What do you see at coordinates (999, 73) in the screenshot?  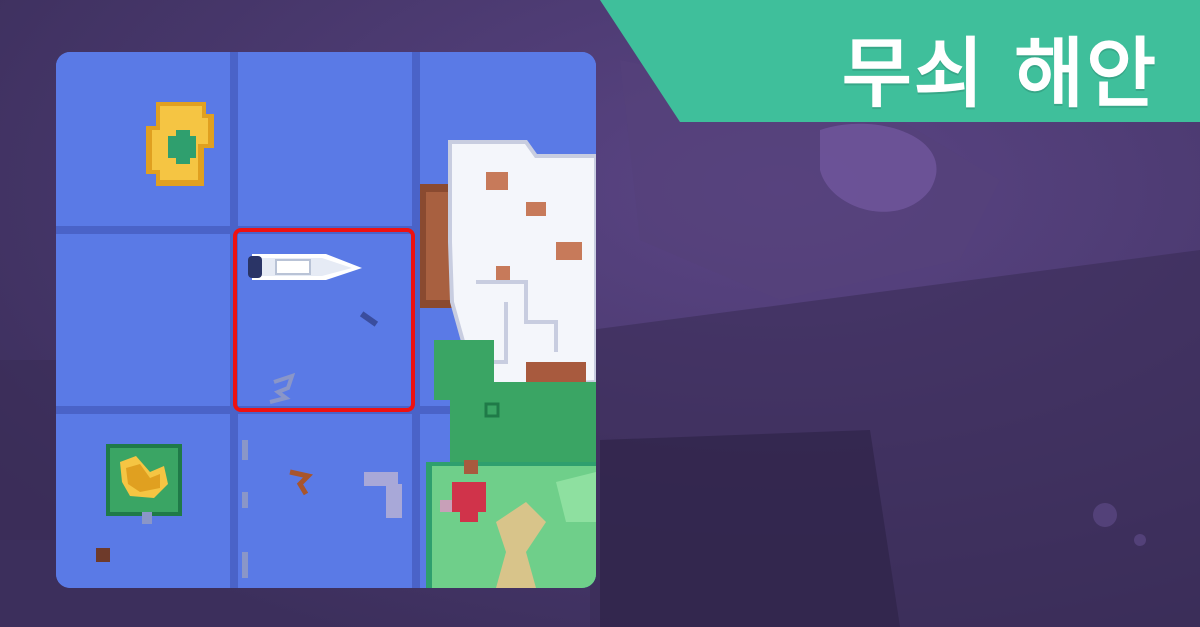 I see `page-title: 무쇠 해안` at bounding box center [999, 73].